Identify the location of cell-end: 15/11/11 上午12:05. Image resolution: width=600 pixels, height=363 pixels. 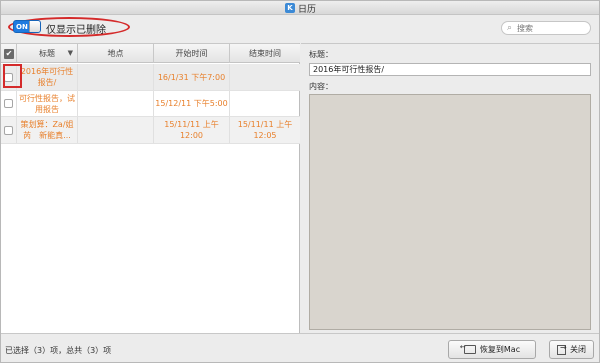
(265, 130).